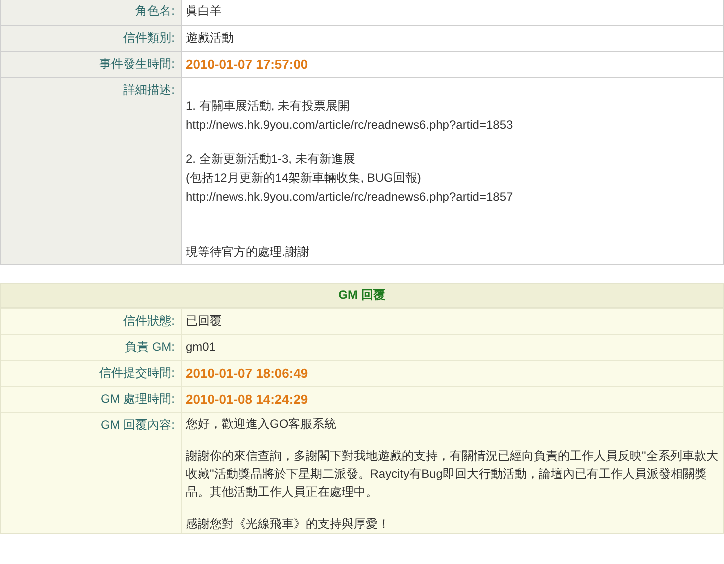 The width and height of the screenshot is (724, 564). I want to click on text-line: 您好，歡迎進入GO客服系統, so click(262, 424).